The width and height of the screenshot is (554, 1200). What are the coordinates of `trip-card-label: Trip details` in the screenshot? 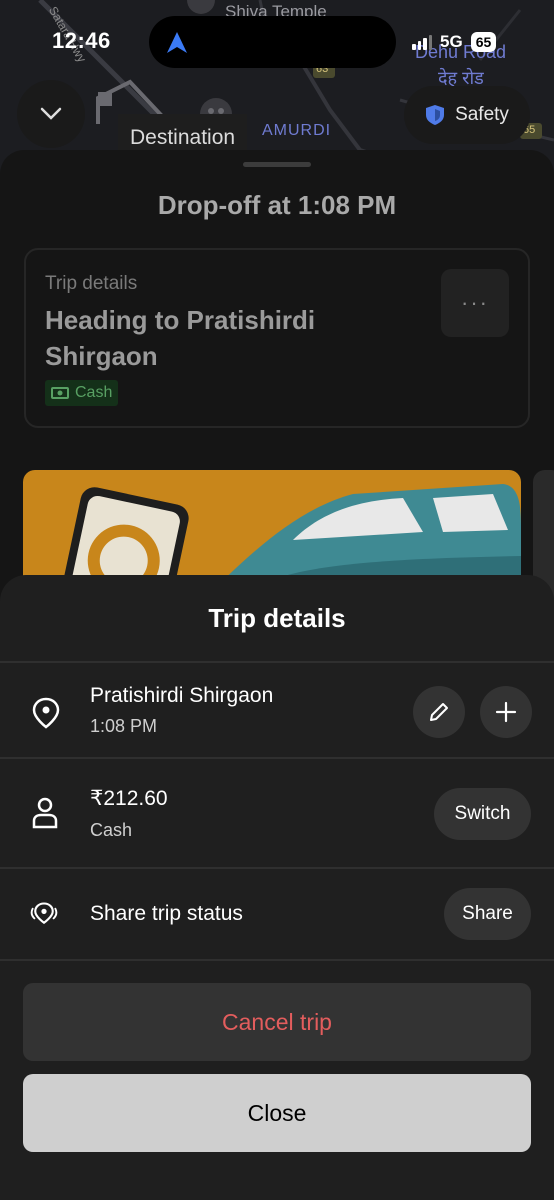 It's located at (91, 283).